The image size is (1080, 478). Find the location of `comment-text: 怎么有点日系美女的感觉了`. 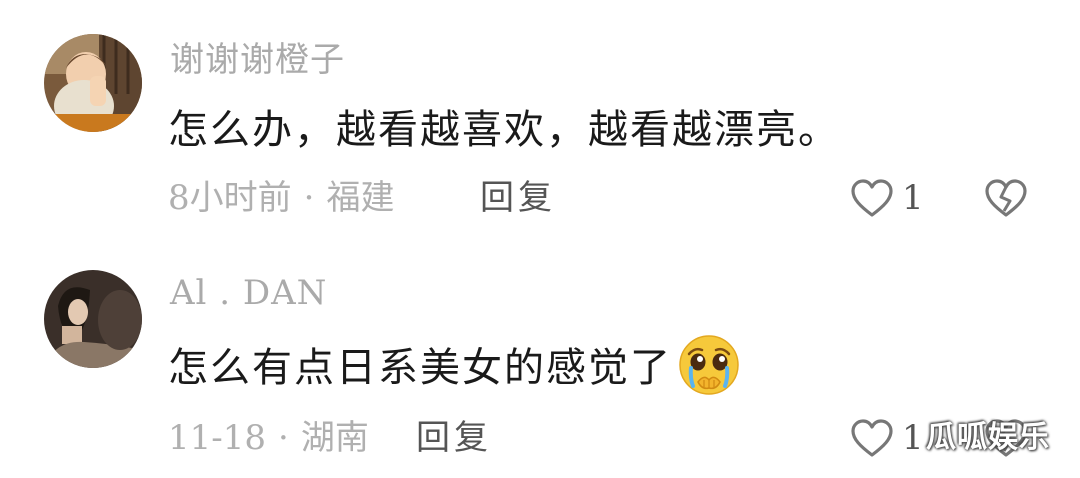

comment-text: 怎么有点日系美女的感觉了 is located at coordinates (455, 369).